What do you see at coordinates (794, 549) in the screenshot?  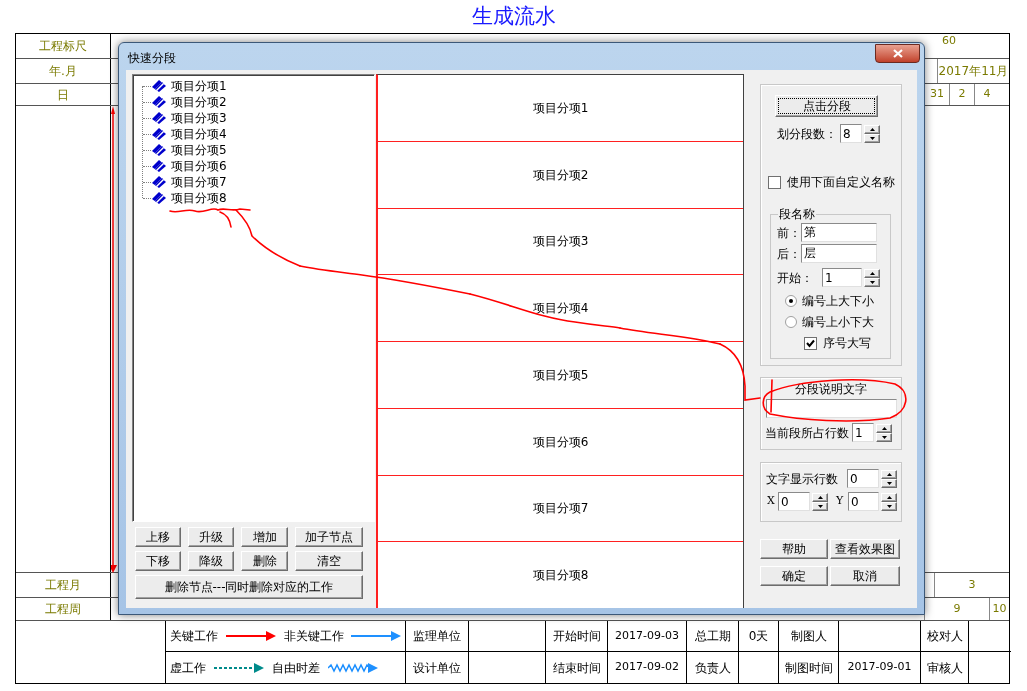 I see `dialog-button: 帮助` at bounding box center [794, 549].